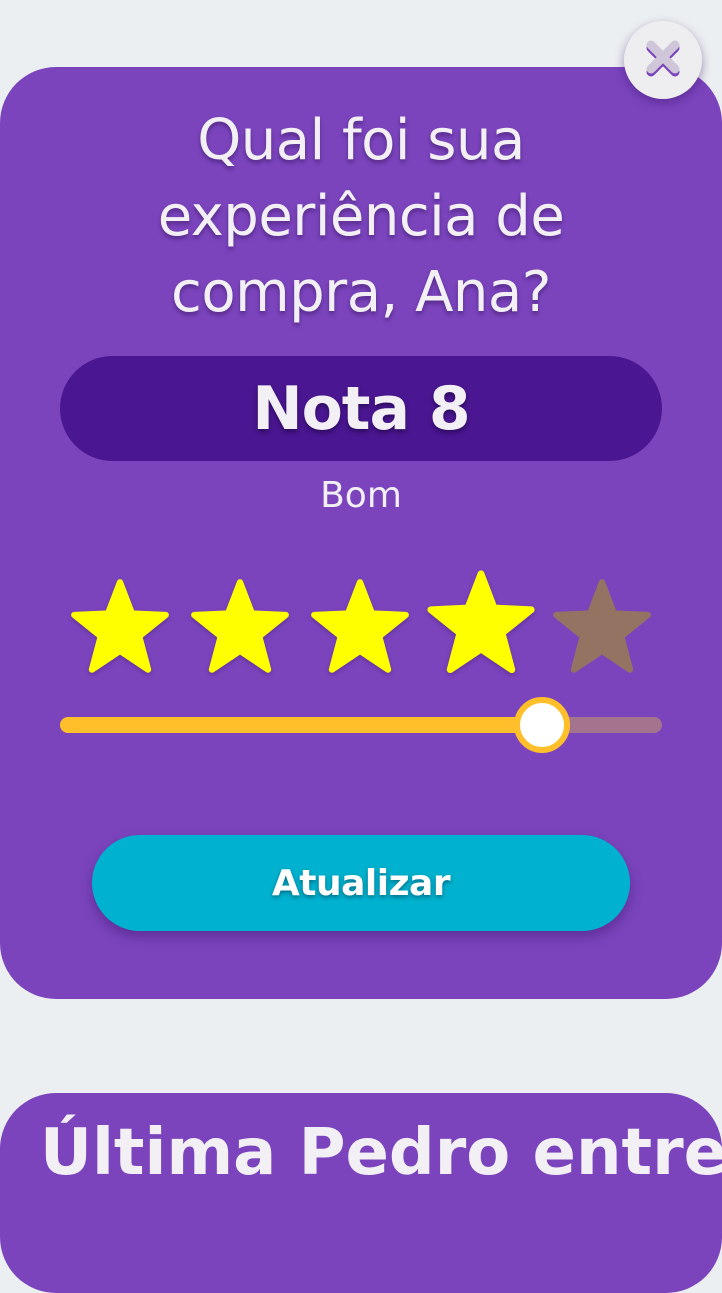 This screenshot has height=1293, width=722. I want to click on update-button: Atualizar, so click(361, 883).